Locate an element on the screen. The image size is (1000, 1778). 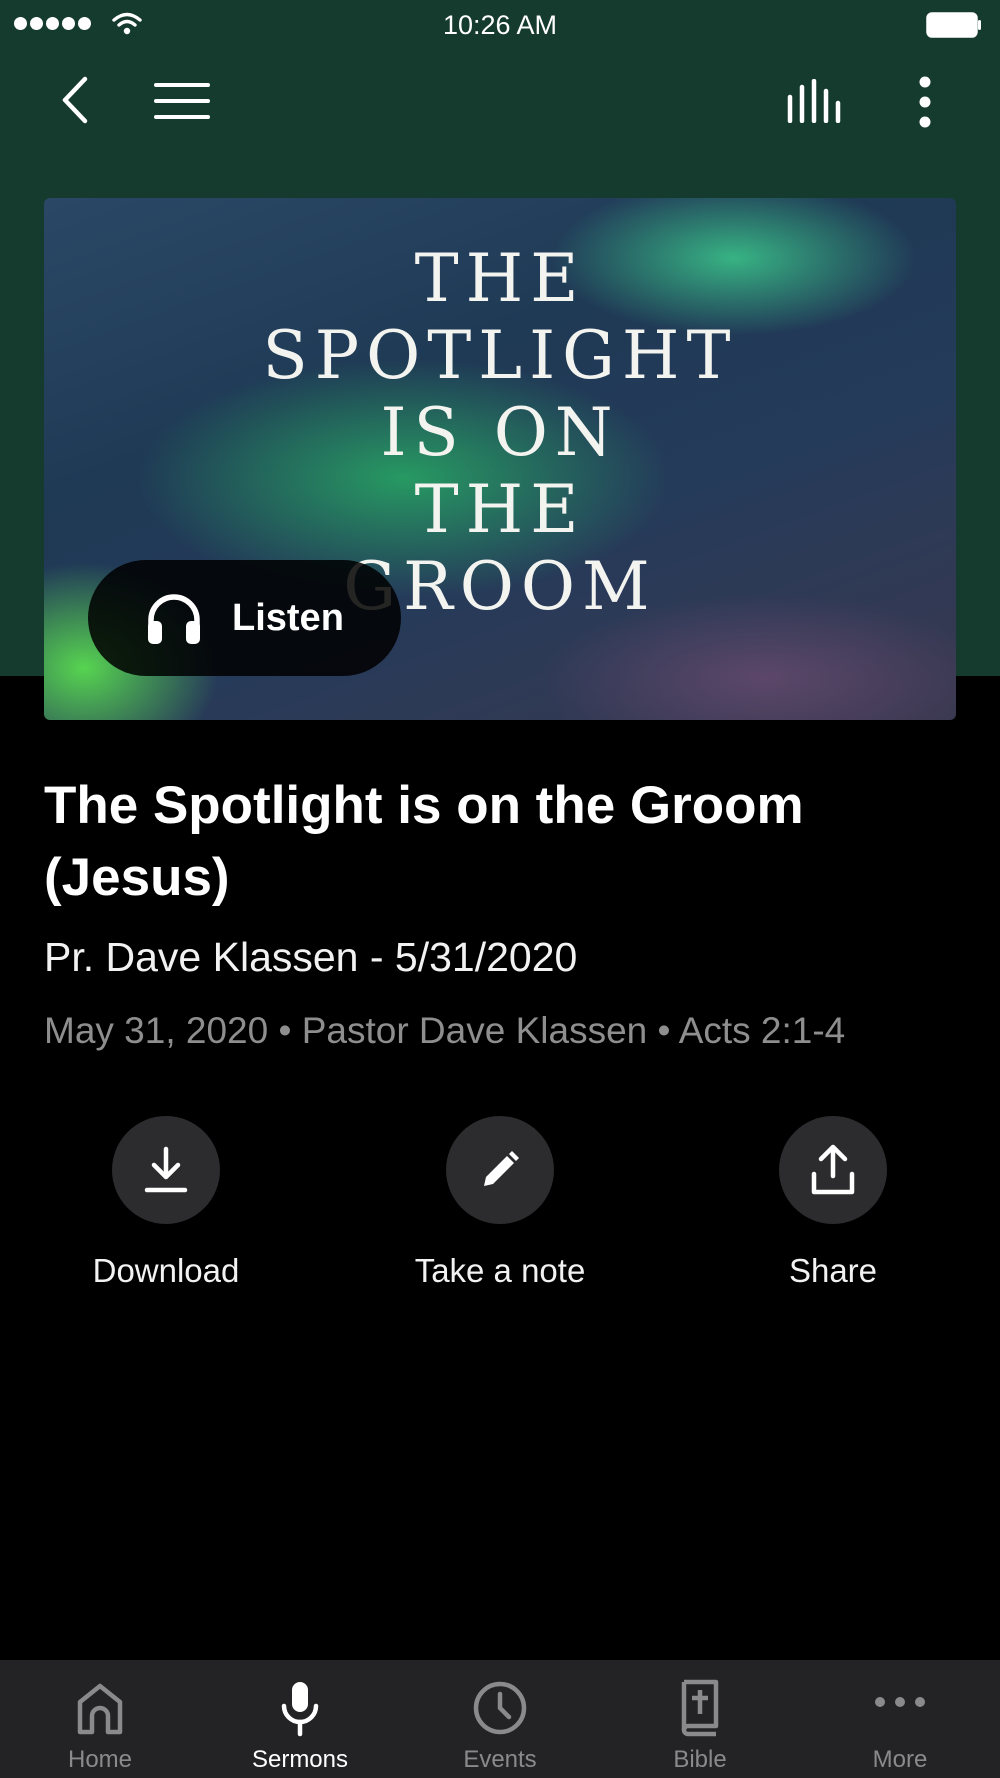
share-circle is located at coordinates (833, 1170).